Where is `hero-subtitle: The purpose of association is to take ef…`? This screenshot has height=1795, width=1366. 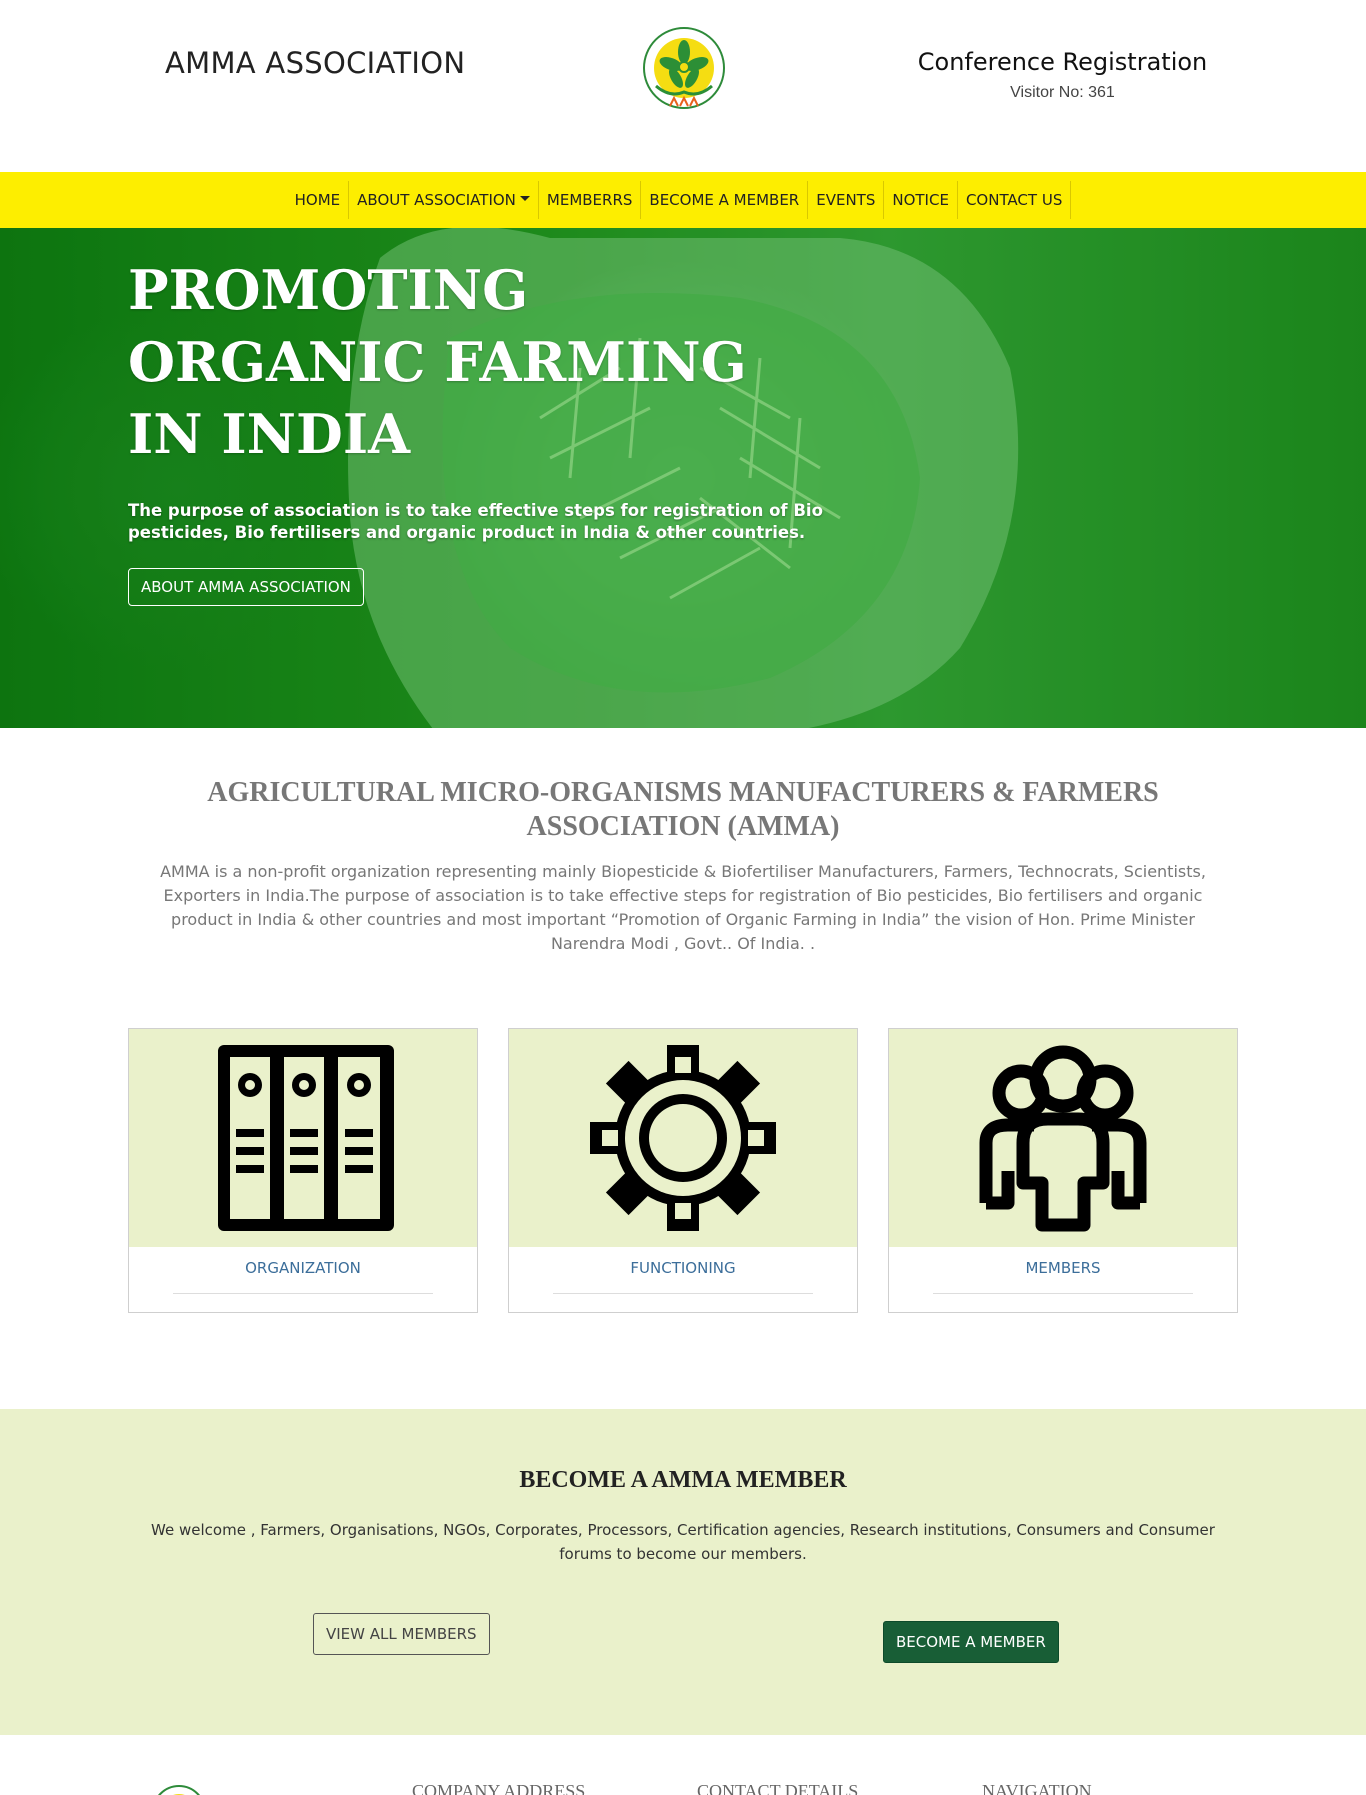 hero-subtitle: The purpose of association is to take ef… is located at coordinates (475, 521).